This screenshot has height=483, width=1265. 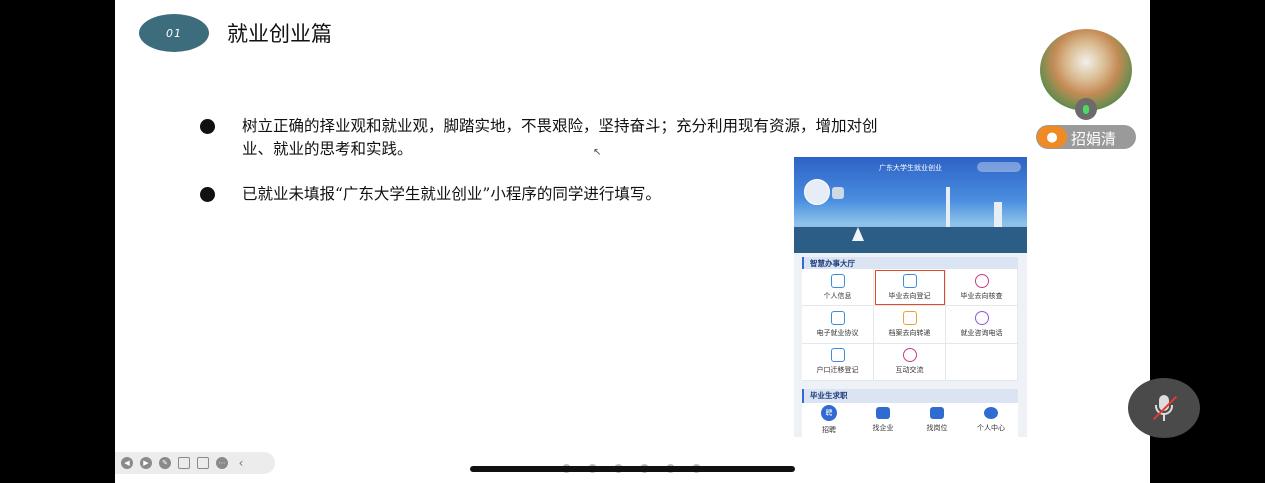 I want to click on camera-icon, so click(x=203, y=463).